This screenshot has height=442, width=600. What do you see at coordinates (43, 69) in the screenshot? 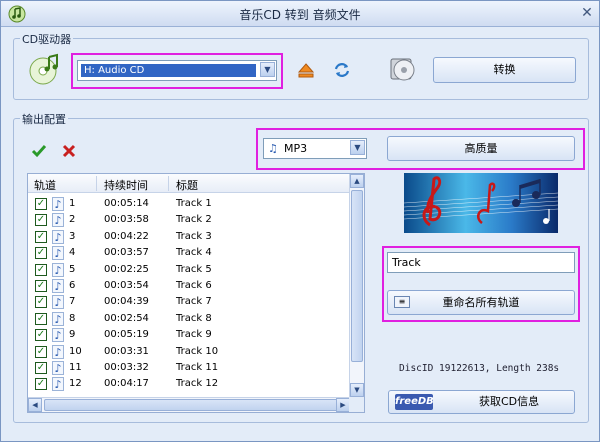
I see `cd-music-icon` at bounding box center [43, 69].